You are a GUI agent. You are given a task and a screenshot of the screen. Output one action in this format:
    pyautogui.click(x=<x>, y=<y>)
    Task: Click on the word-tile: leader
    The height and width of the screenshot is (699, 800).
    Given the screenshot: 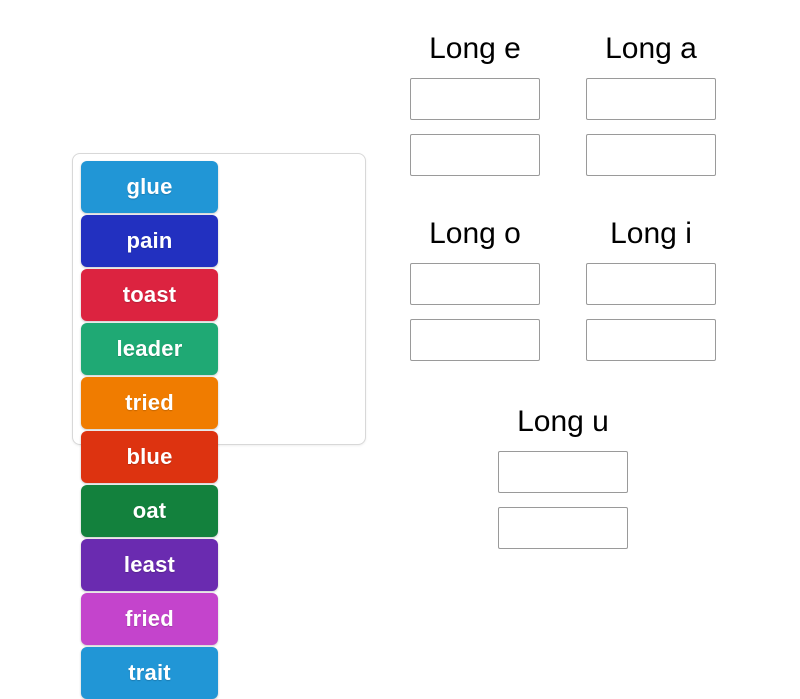 What is the action you would take?
    pyautogui.click(x=149, y=349)
    